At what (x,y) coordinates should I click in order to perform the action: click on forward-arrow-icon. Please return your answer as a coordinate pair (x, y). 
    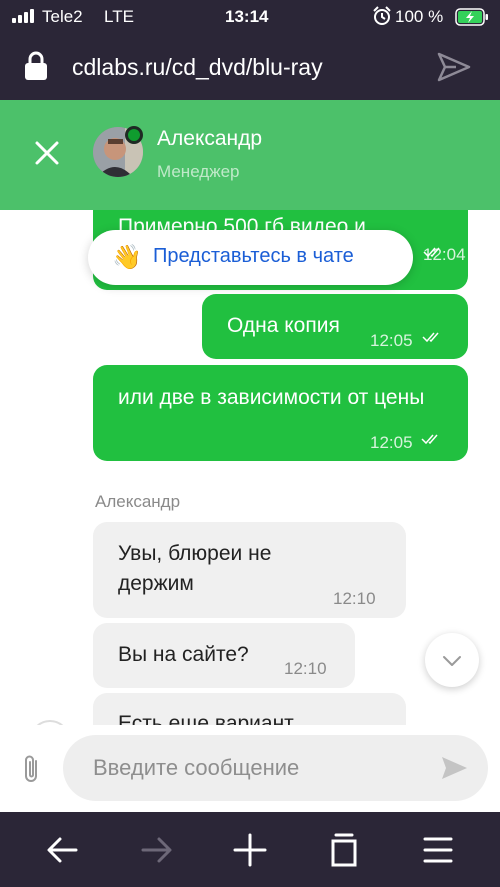
    Looking at the image, I should click on (157, 850).